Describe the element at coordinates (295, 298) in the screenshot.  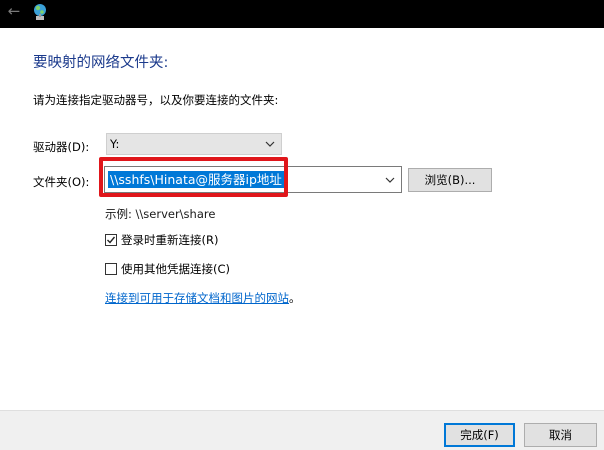
I see `link-suffix: 。` at that location.